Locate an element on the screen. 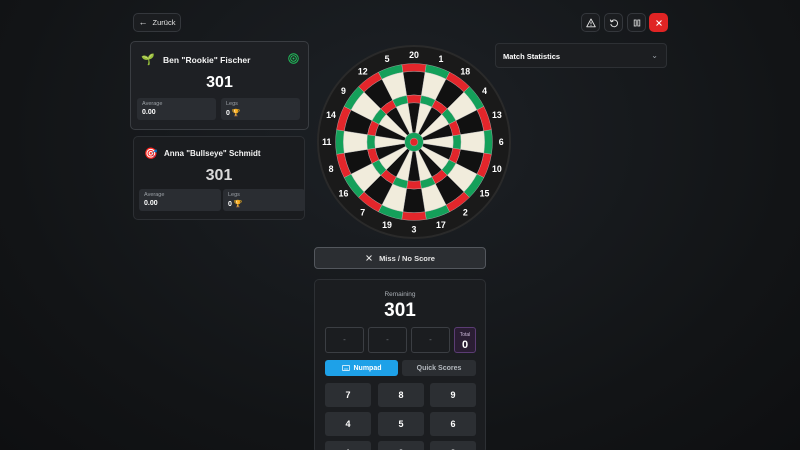 The height and width of the screenshot is (450, 800). board-number-13: 13 is located at coordinates (497, 115).